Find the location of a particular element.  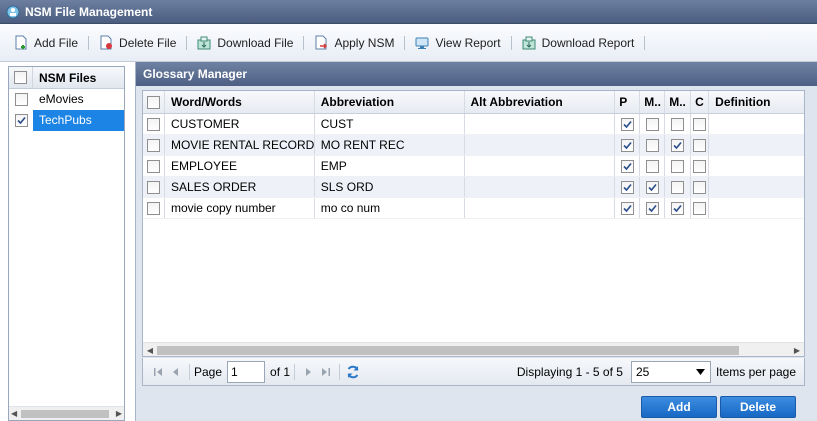

grid-horizontal-scrollbar: ◀ ▶ is located at coordinates (473, 349).